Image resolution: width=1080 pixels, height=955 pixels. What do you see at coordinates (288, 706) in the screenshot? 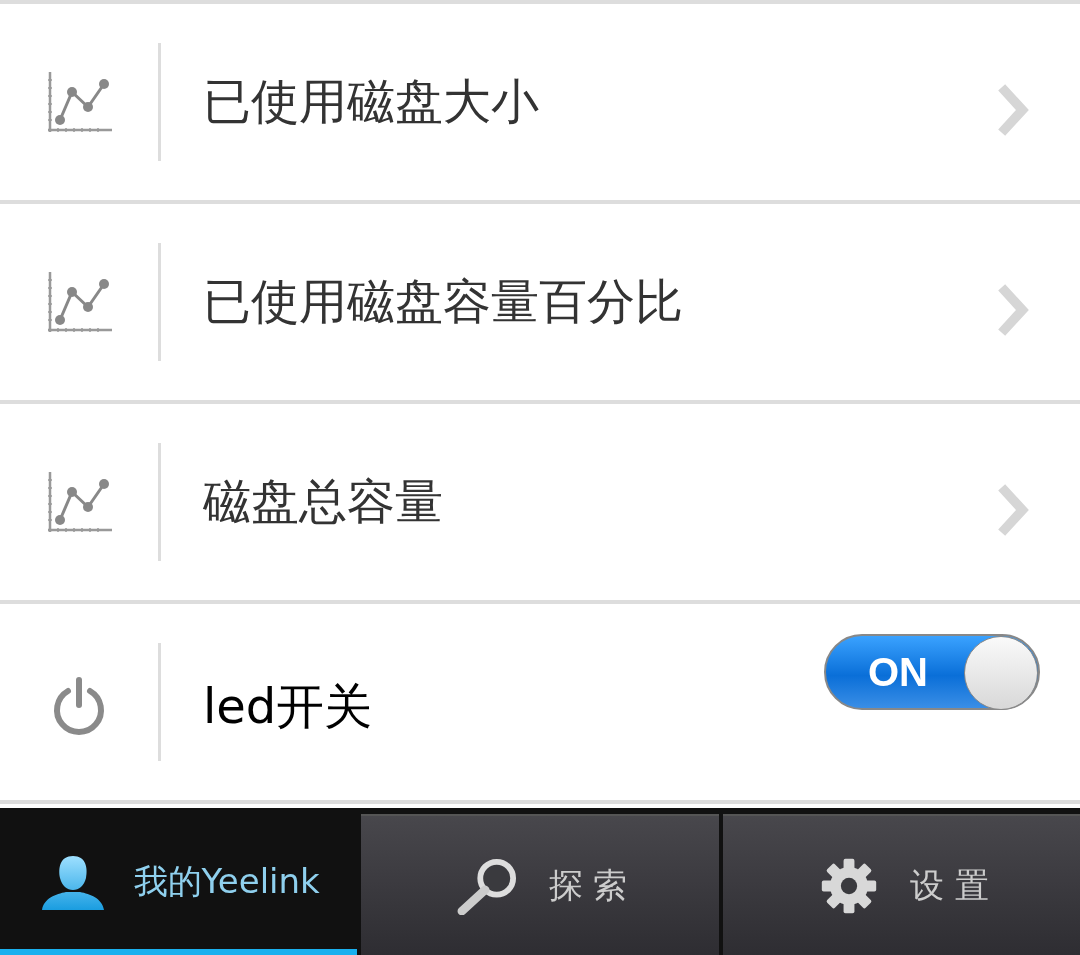
I see `item-label: led开关` at bounding box center [288, 706].